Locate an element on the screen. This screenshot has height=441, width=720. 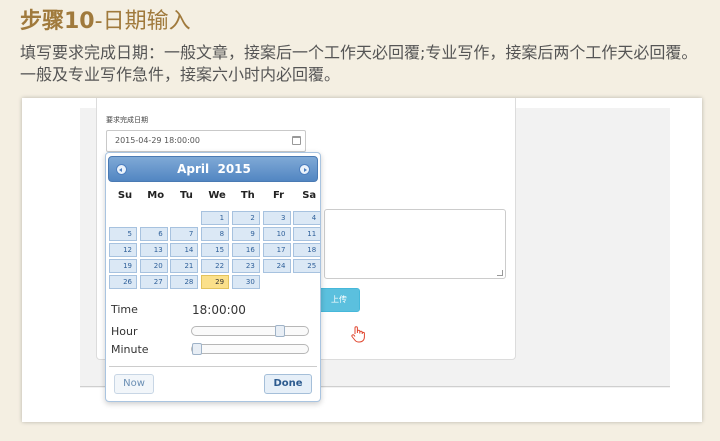
day-cell: 24 is located at coordinates (276, 266).